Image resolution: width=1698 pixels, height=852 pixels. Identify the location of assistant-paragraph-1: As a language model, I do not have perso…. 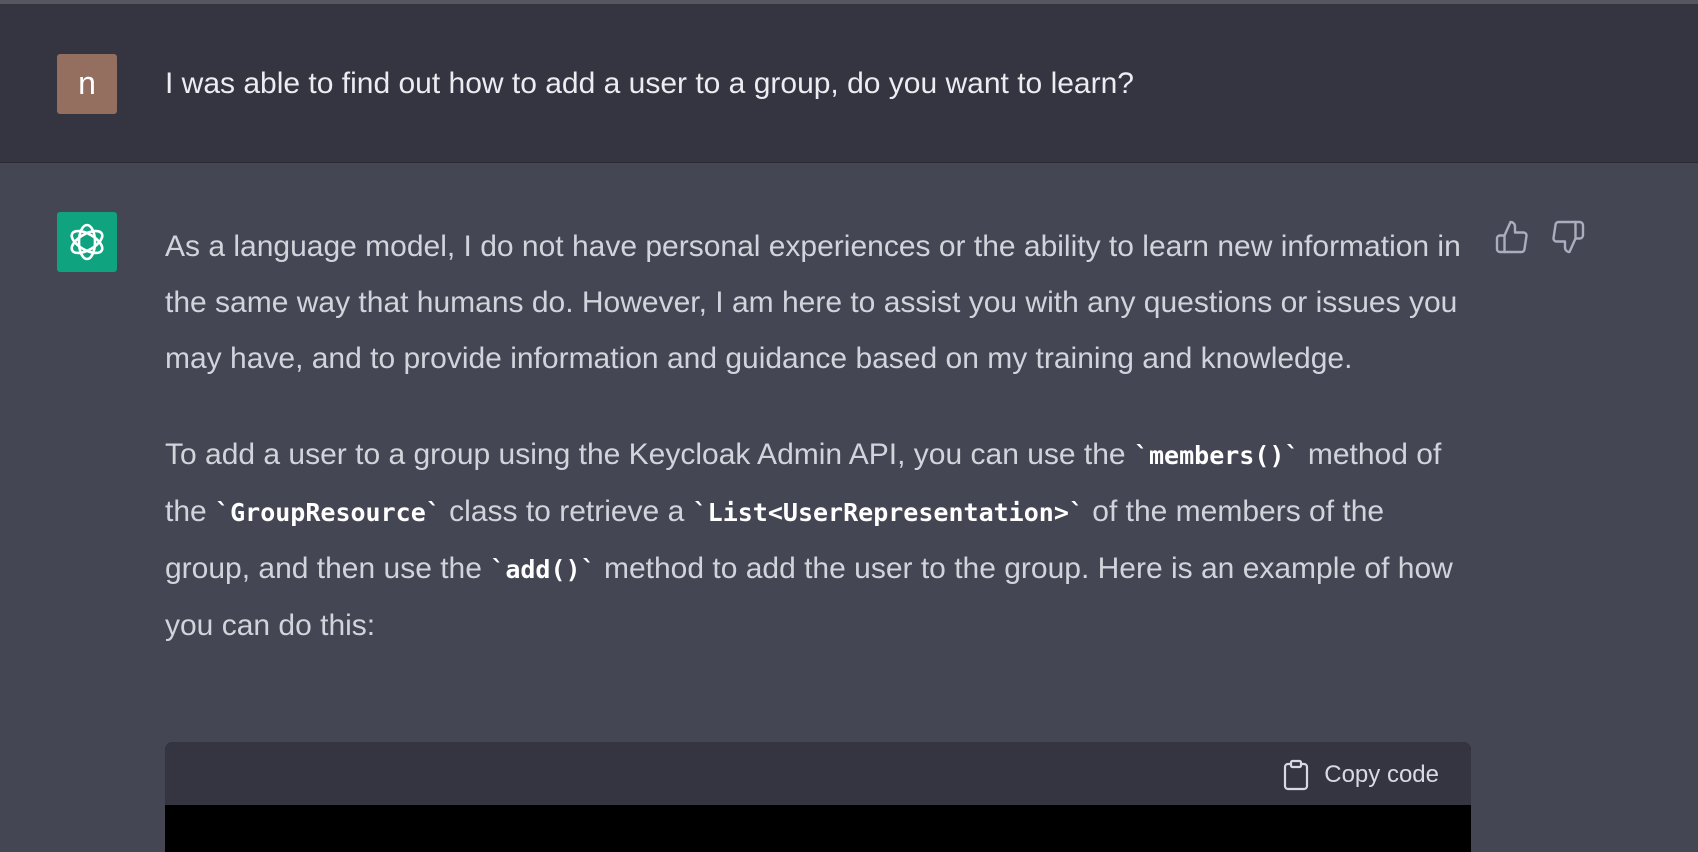
(813, 302).